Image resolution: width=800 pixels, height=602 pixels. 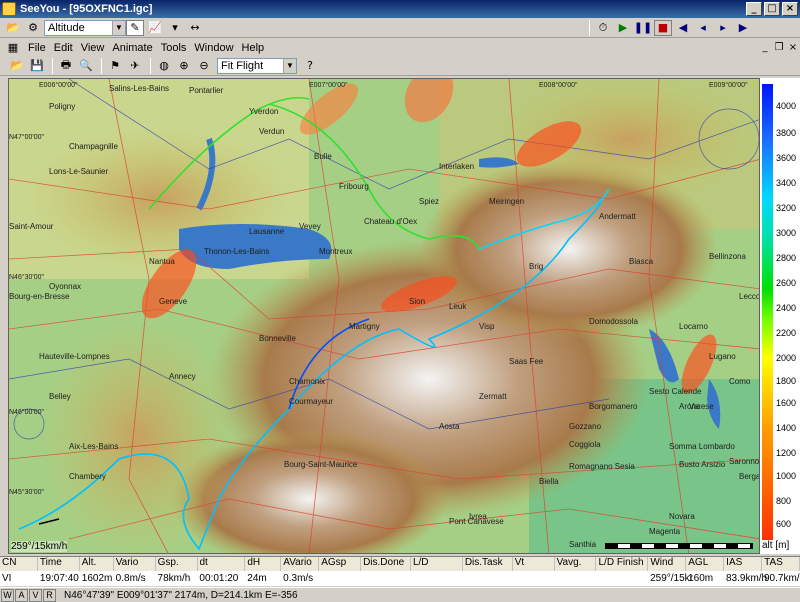 What do you see at coordinates (702, 464) in the screenshot?
I see `map-label: Busto Arsizio` at bounding box center [702, 464].